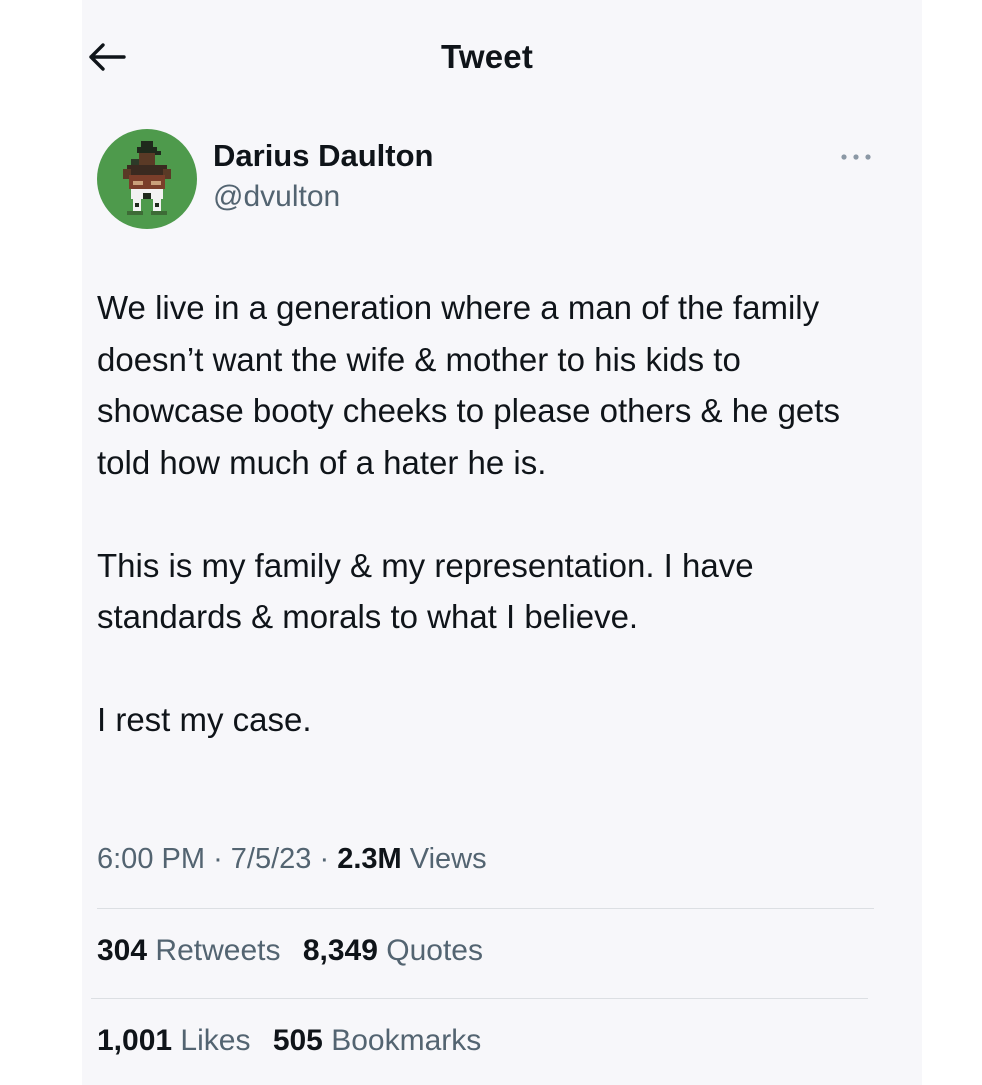 The image size is (982, 1085). Describe the element at coordinates (434, 950) in the screenshot. I see `quotes-label: Quotes` at that location.